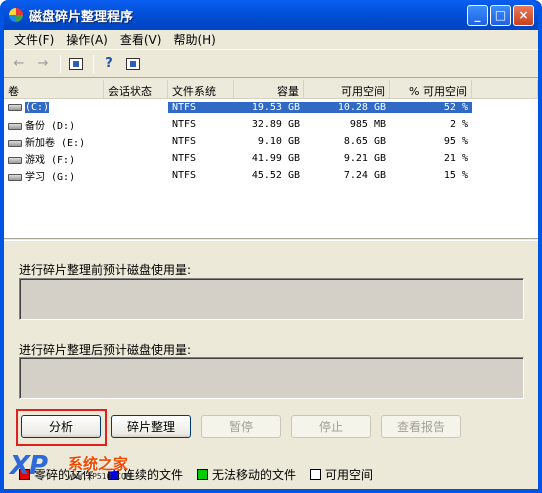 The width and height of the screenshot is (542, 493). Describe the element at coordinates (364, 141) in the screenshot. I see `free-cell: 8.65 GB` at that location.